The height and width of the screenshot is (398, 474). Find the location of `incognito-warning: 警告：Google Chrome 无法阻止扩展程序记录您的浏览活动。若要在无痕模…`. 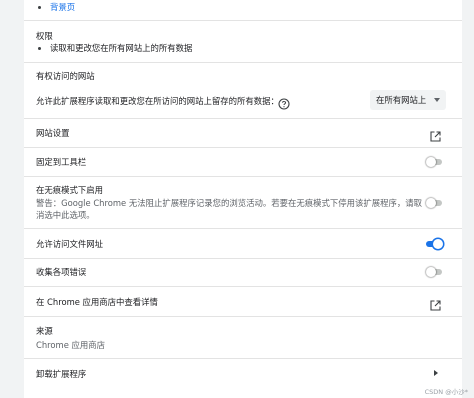

incognito-warning: 警告：Google Chrome 无法阻止扩展程序记录您的浏览活动。若要在无痕模… is located at coordinates (229, 203).